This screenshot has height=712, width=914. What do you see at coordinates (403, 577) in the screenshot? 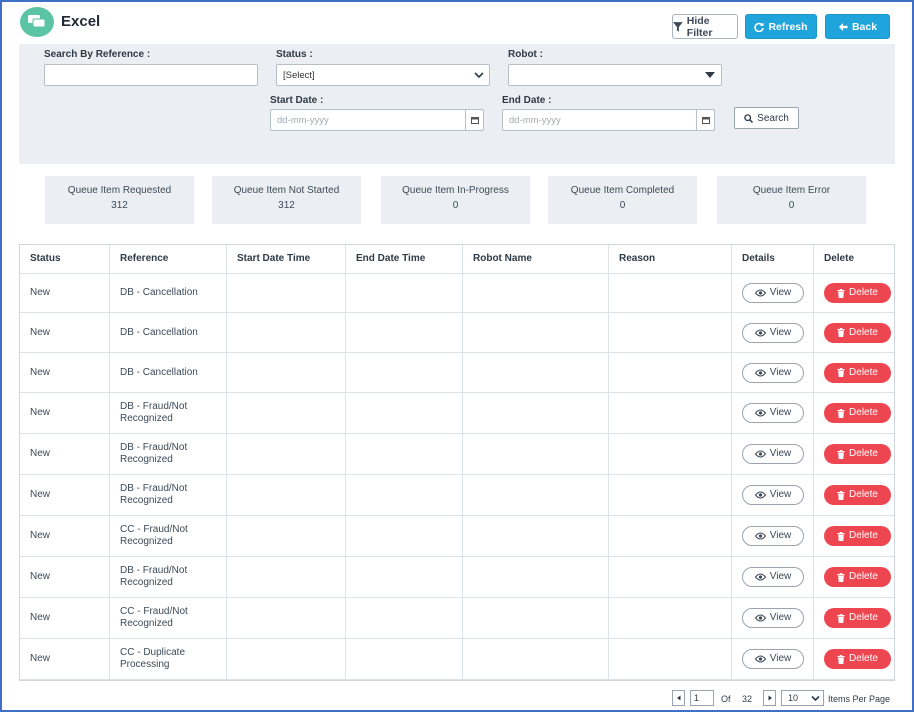
I see `cell-end-date-time` at bounding box center [403, 577].